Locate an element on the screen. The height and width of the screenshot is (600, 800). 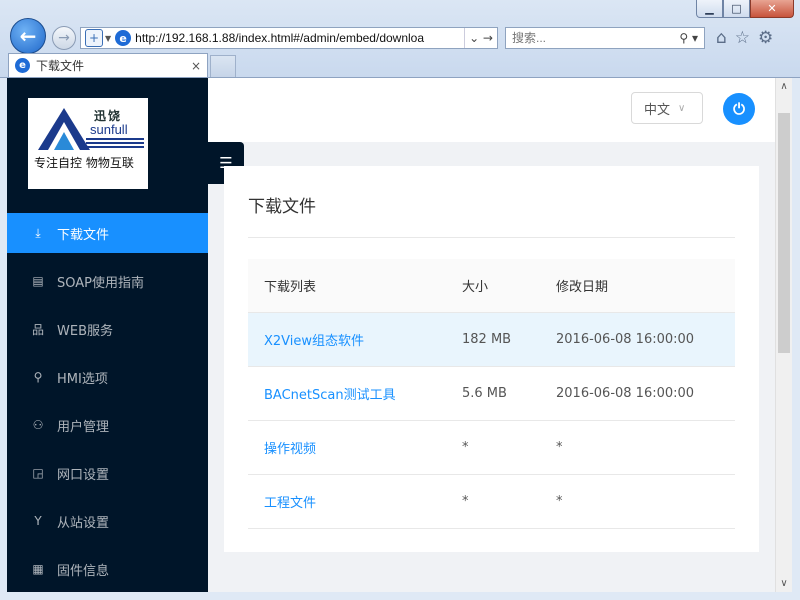
download-icon: ⤓ is located at coordinates (38, 232).